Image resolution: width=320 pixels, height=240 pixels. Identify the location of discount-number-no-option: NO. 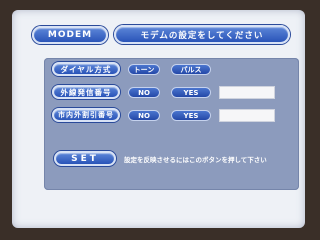
(144, 115).